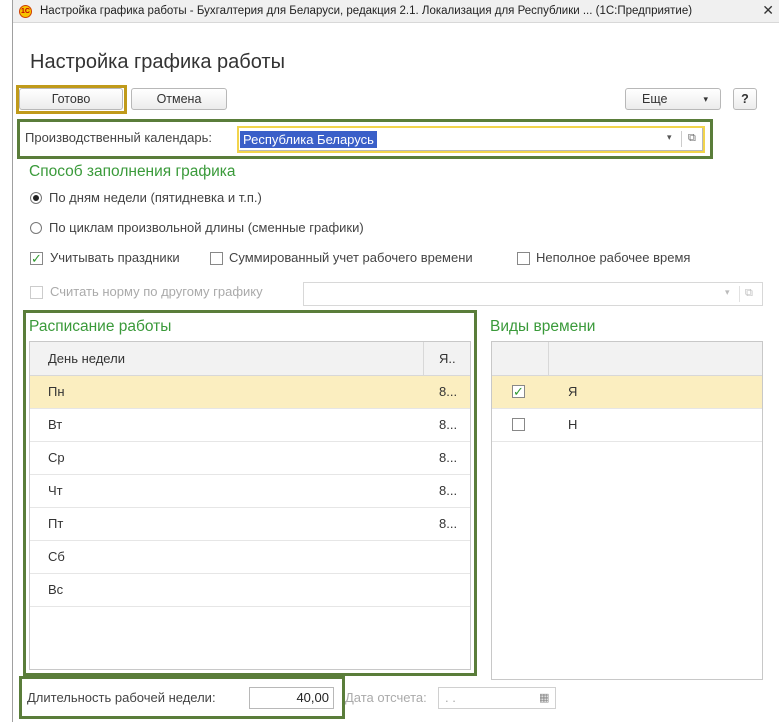 The height and width of the screenshot is (722, 779). Describe the element at coordinates (627, 392) in the screenshot. I see `table-row: ✓ Я` at that location.